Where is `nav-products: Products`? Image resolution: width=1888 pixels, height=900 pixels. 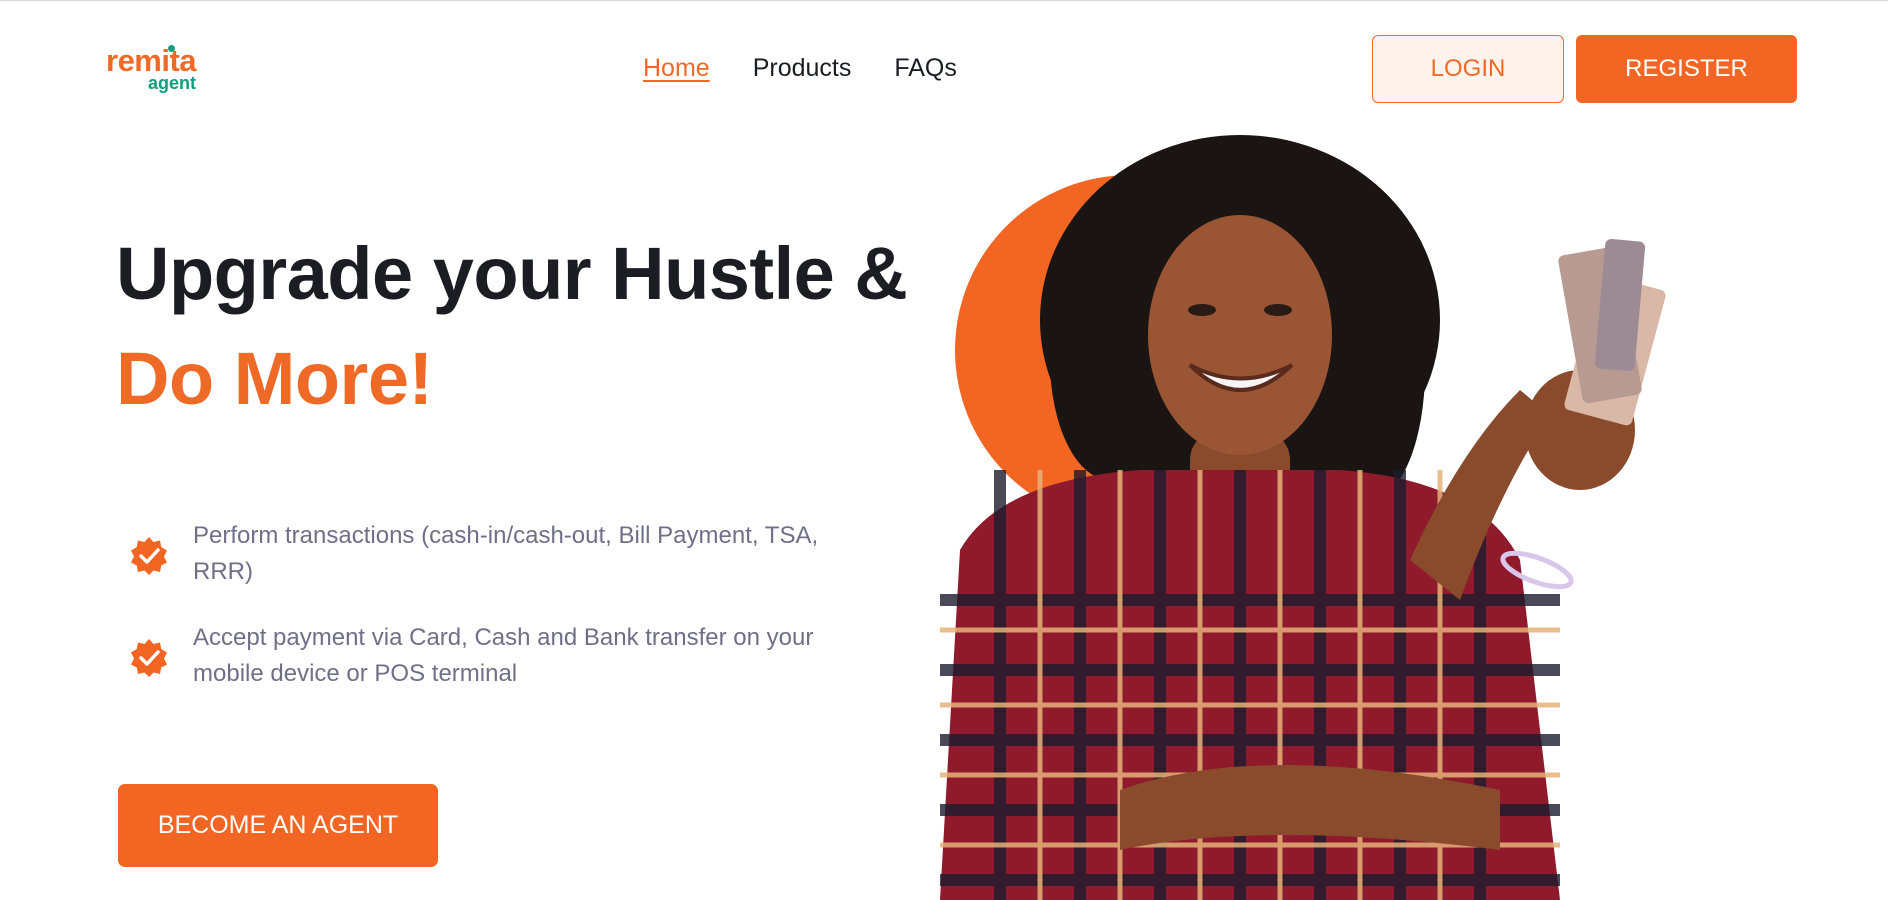
nav-products: Products is located at coordinates (802, 68).